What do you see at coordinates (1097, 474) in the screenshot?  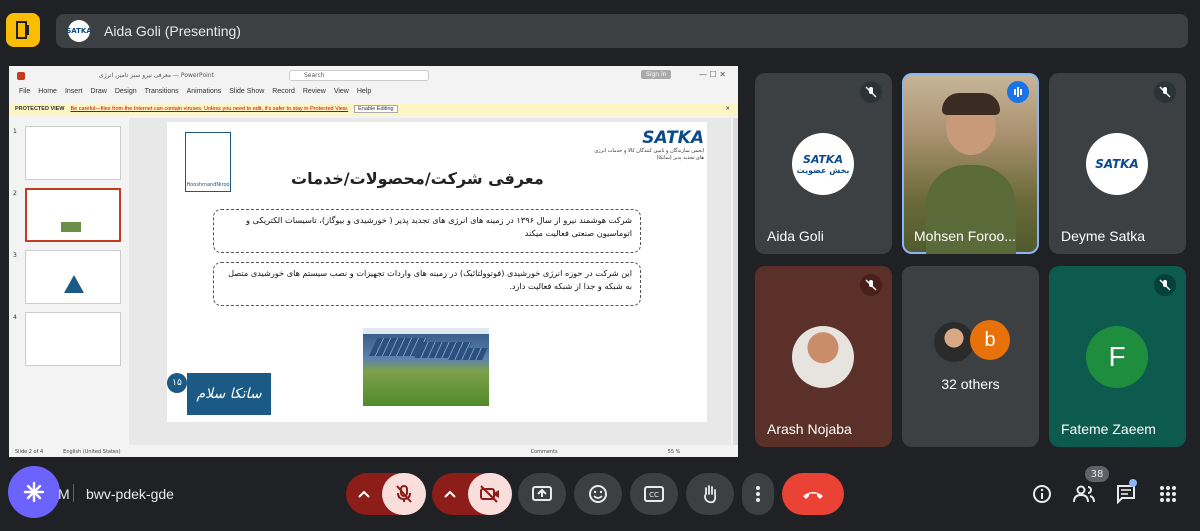 I see `people-count-badge: 38` at bounding box center [1097, 474].